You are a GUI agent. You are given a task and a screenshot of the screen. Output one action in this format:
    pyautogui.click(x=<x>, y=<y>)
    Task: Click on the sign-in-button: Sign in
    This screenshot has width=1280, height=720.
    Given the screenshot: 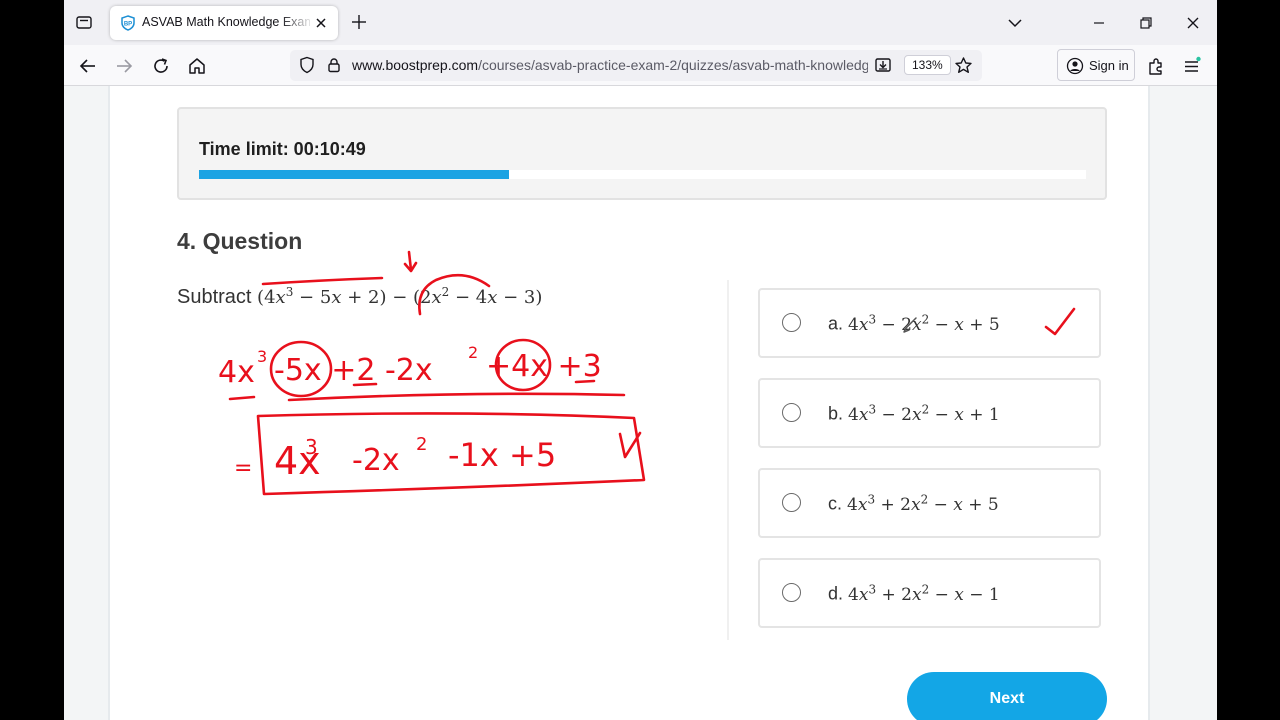 What is the action you would take?
    pyautogui.click(x=1096, y=65)
    